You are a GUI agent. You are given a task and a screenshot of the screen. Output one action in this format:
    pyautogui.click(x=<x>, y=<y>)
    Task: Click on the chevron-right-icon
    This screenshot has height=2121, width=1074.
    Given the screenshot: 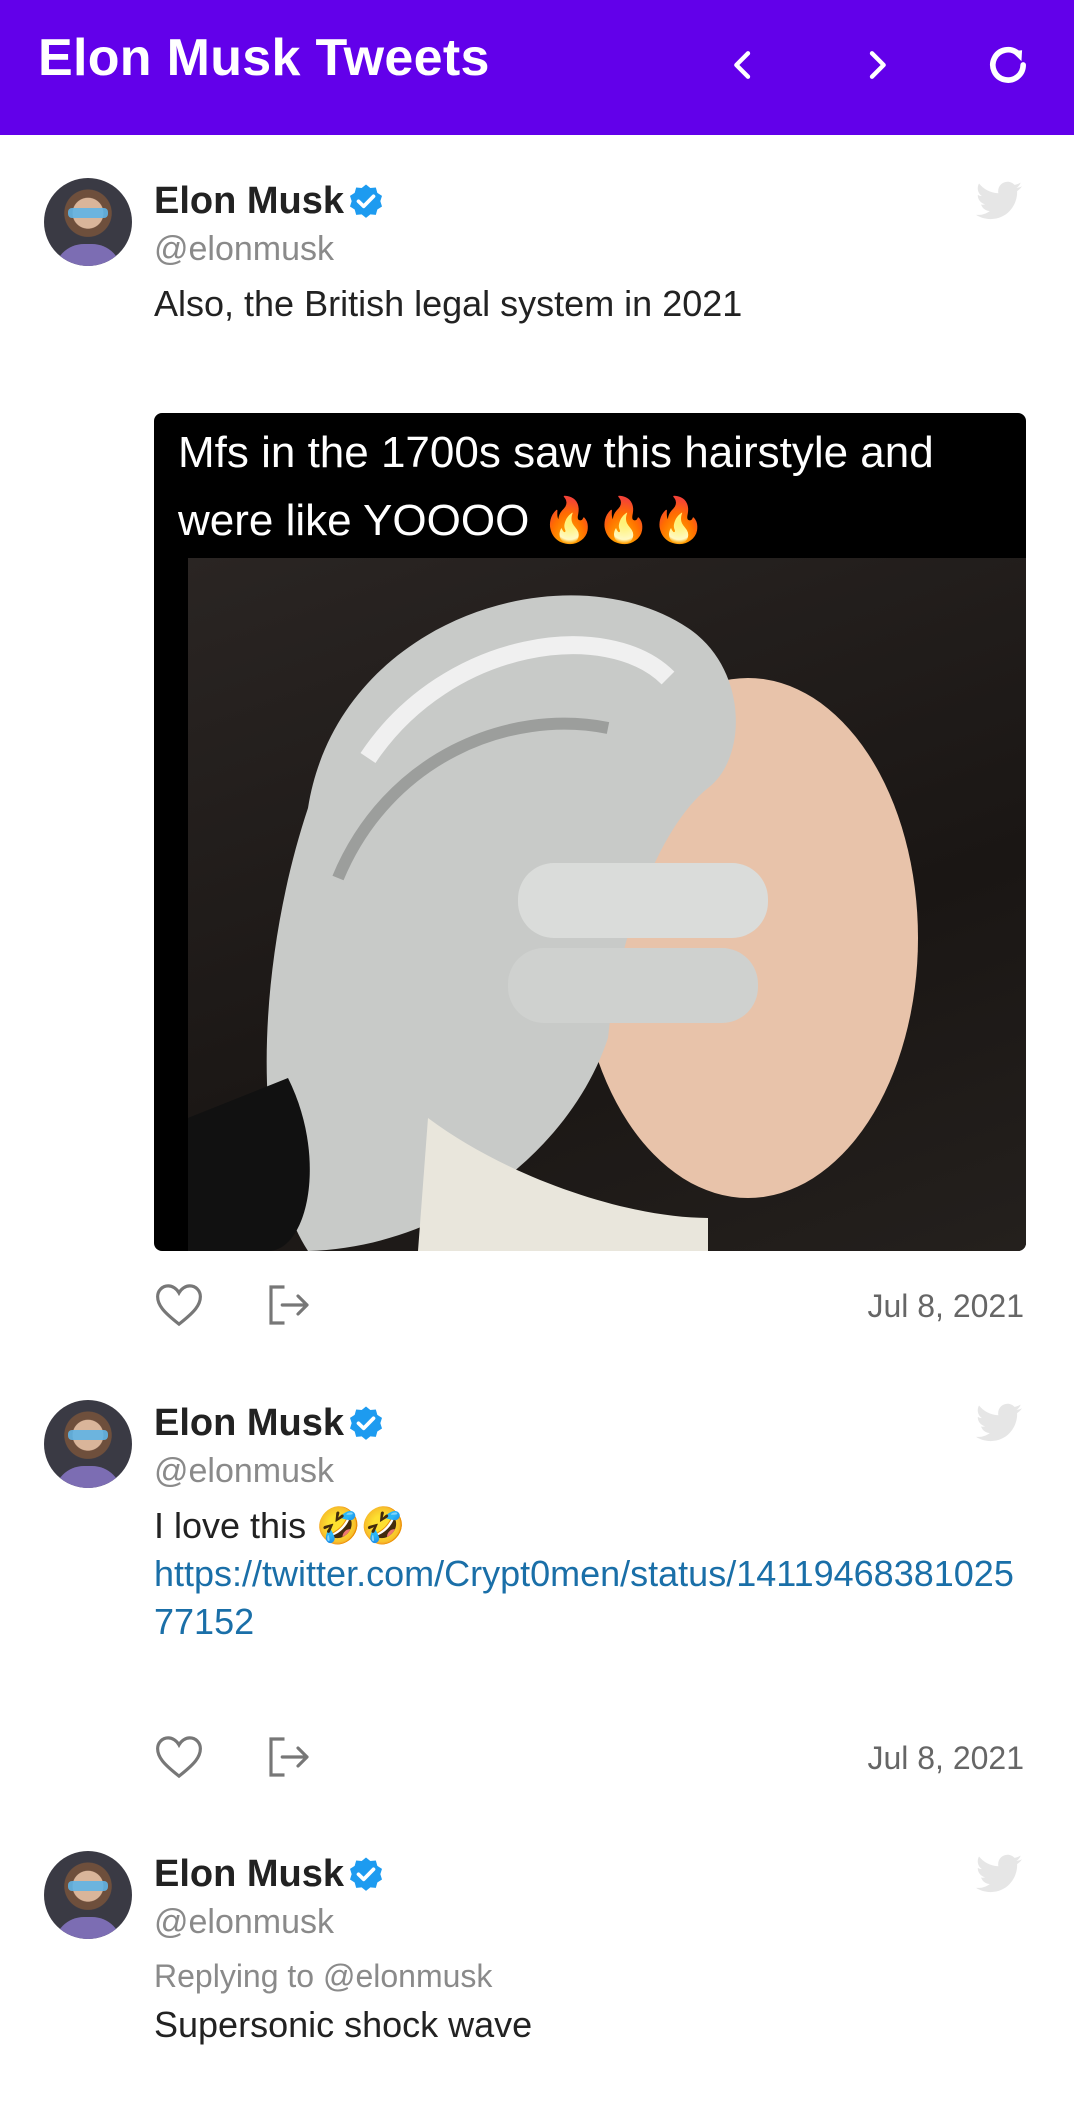 What is the action you would take?
    pyautogui.click(x=877, y=65)
    